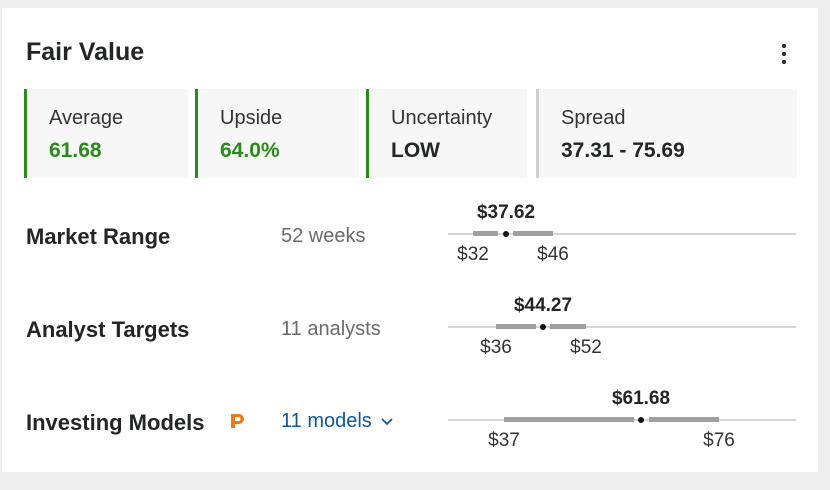  What do you see at coordinates (543, 305) in the screenshot?
I see `analyst-targets-current-value: $44.27` at bounding box center [543, 305].